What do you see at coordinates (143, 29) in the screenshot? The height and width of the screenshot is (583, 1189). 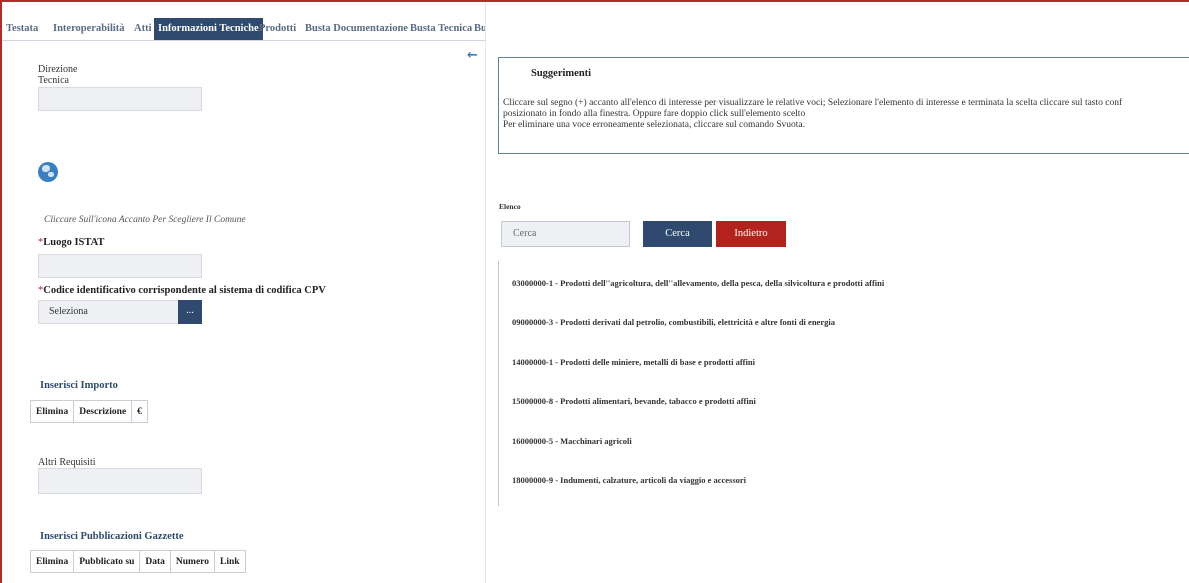 I see `tab-atti: Atti` at bounding box center [143, 29].